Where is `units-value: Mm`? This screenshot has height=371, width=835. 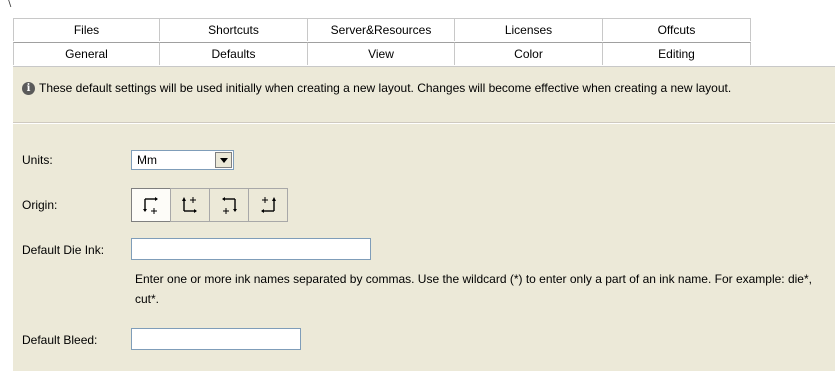 units-value: Mm is located at coordinates (147, 160).